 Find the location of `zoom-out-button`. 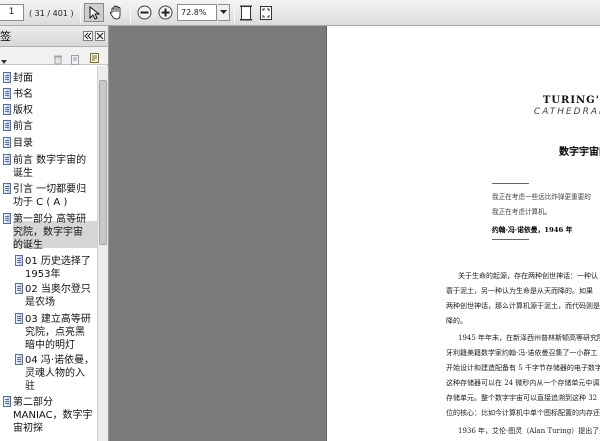

zoom-out-button is located at coordinates (144, 12).